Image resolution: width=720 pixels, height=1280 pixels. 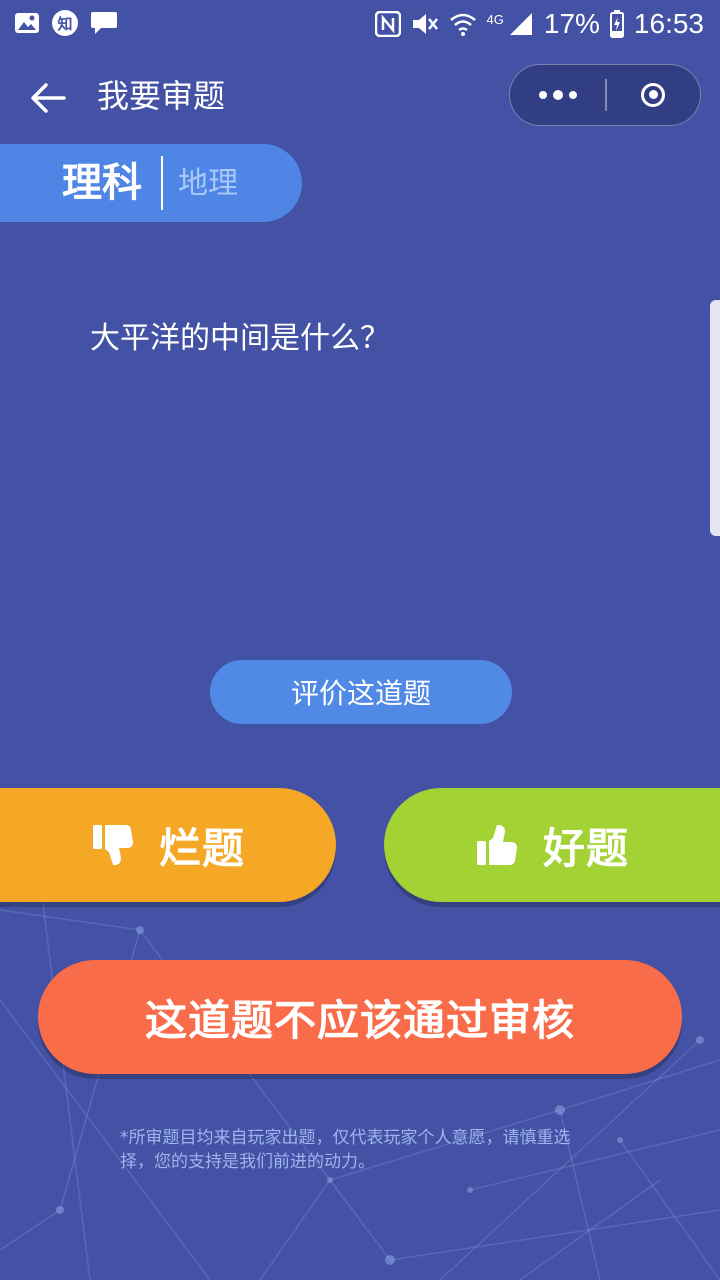 What do you see at coordinates (240, 338) in the screenshot?
I see `question-text: 大平洋的中间是什么？` at bounding box center [240, 338].